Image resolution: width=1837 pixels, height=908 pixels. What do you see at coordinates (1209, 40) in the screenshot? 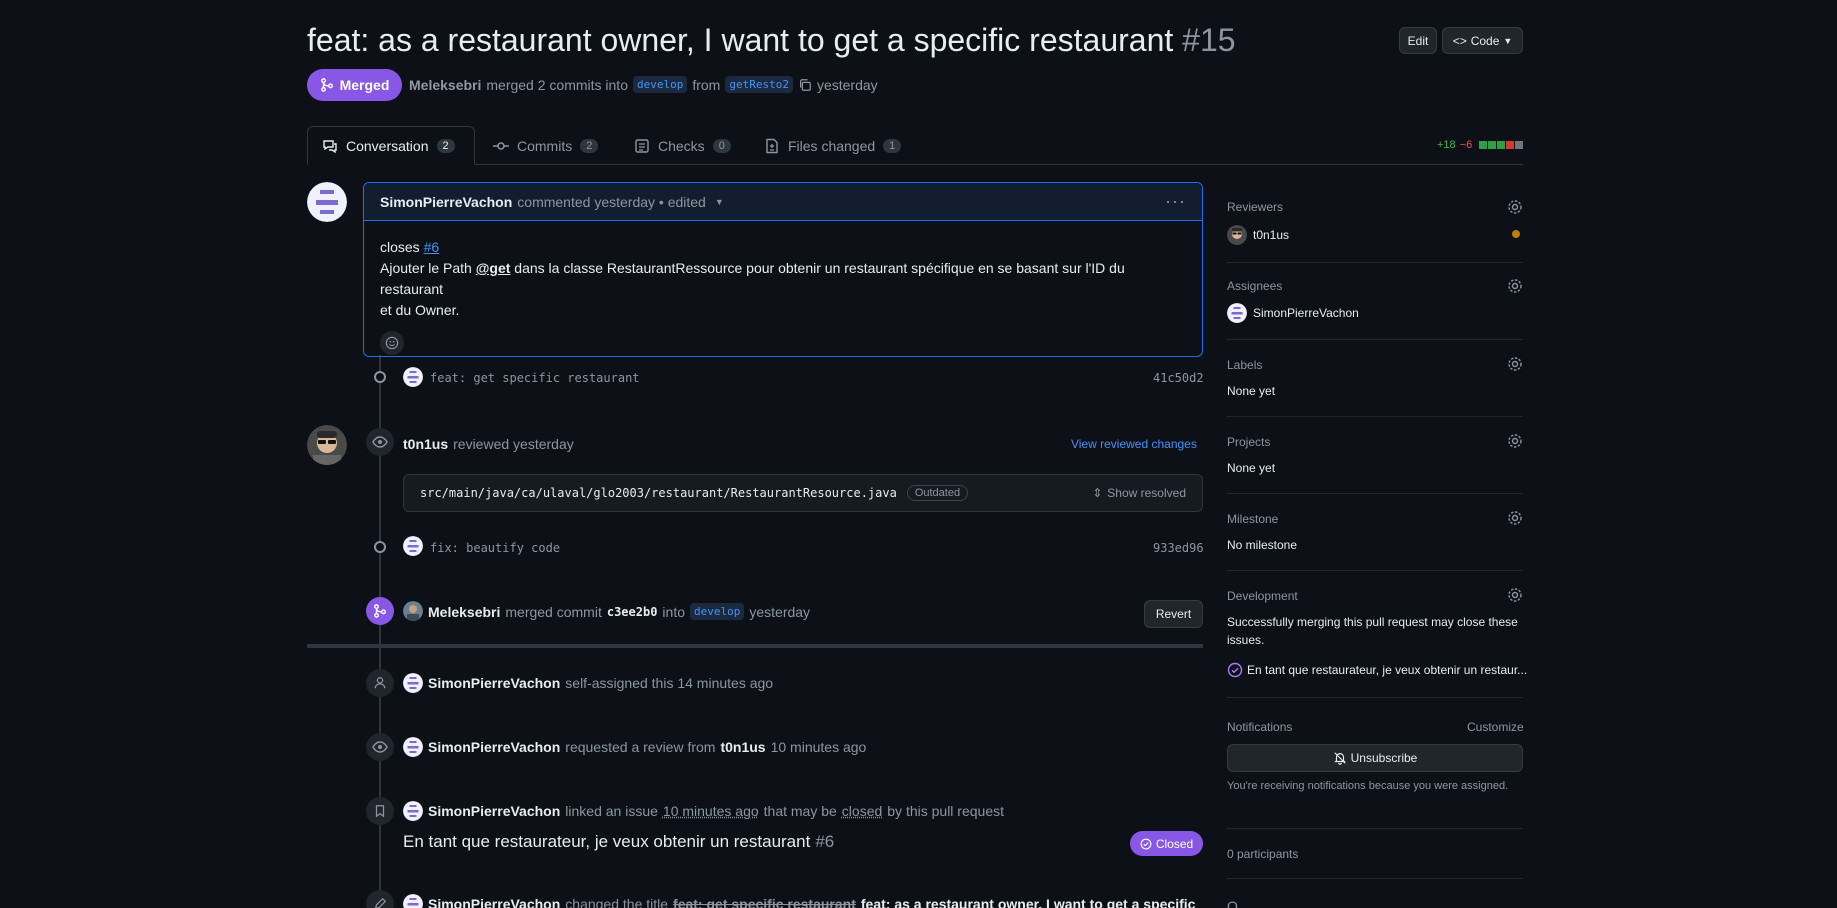
I see `pr-number: #15` at bounding box center [1209, 40].